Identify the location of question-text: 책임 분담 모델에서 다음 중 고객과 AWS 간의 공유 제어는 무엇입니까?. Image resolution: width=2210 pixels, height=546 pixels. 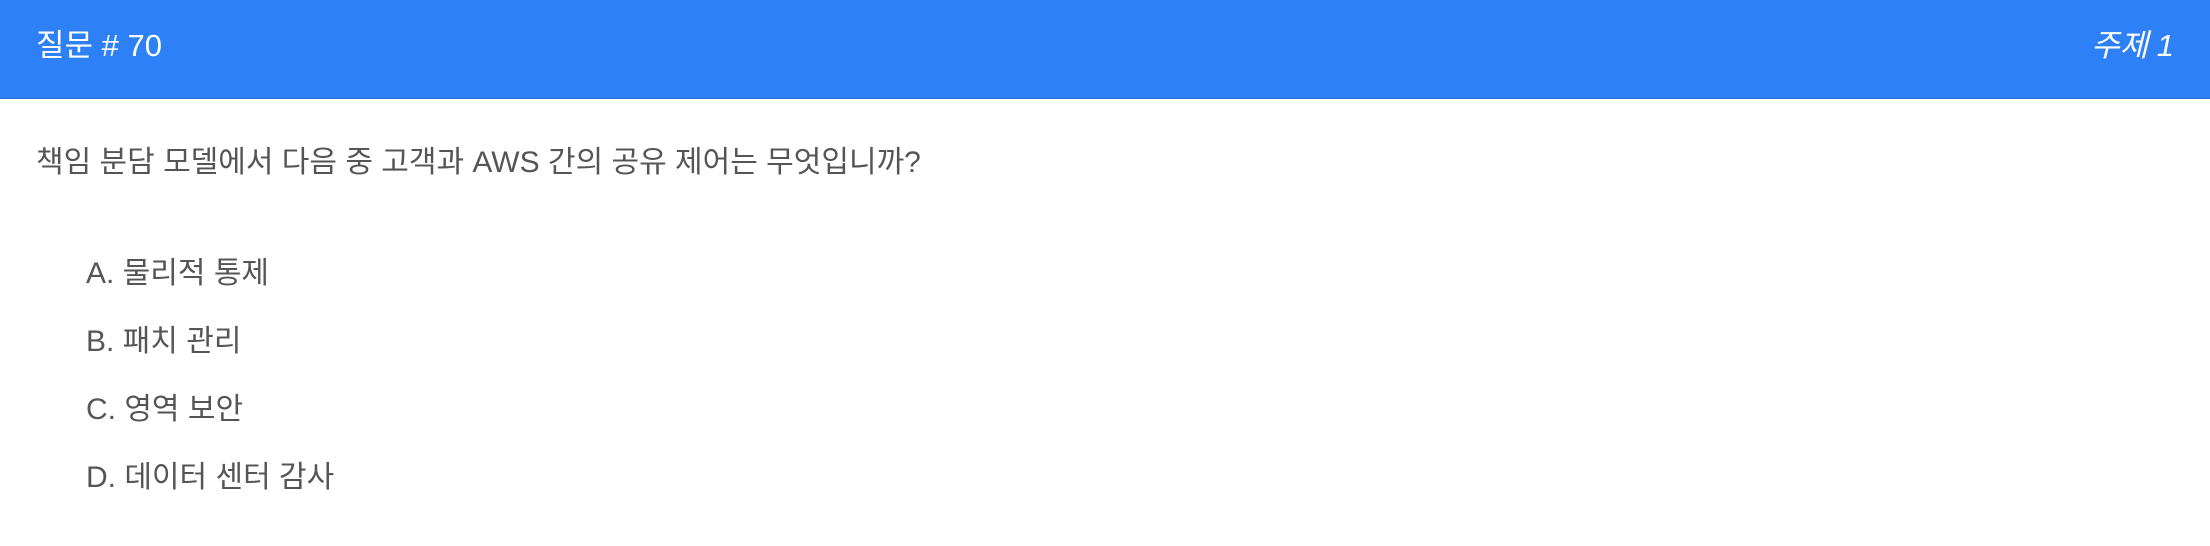
(478, 162).